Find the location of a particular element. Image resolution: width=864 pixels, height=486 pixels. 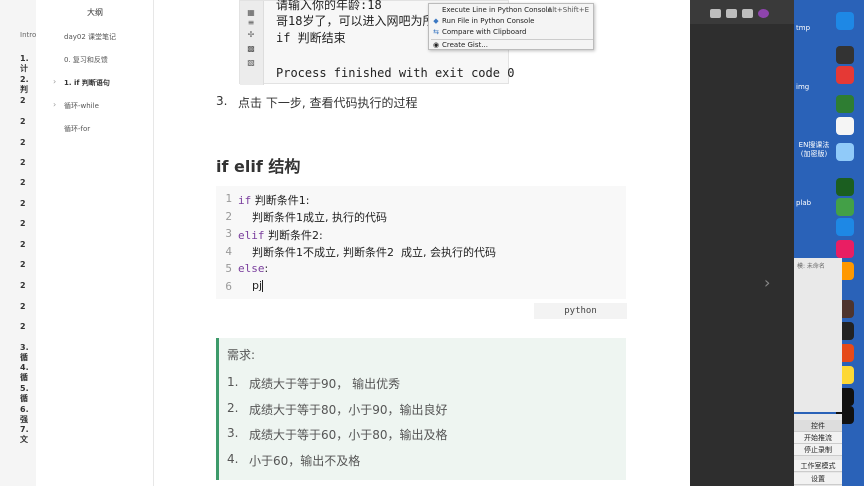

code-line: if 判断条件1: is located at coordinates (273, 200).